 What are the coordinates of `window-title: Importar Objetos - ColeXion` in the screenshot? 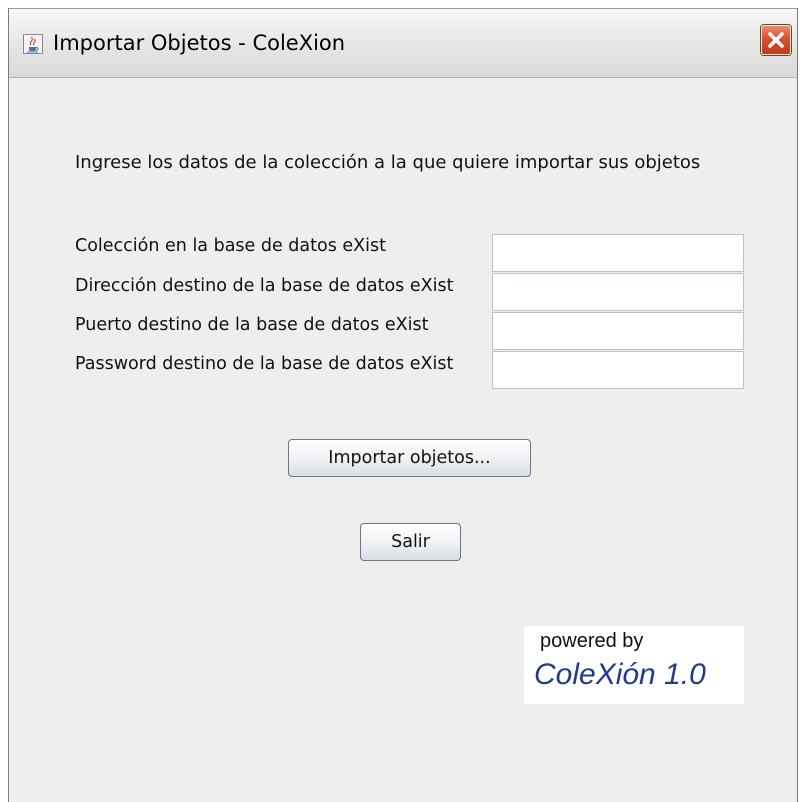 It's located at (199, 43).